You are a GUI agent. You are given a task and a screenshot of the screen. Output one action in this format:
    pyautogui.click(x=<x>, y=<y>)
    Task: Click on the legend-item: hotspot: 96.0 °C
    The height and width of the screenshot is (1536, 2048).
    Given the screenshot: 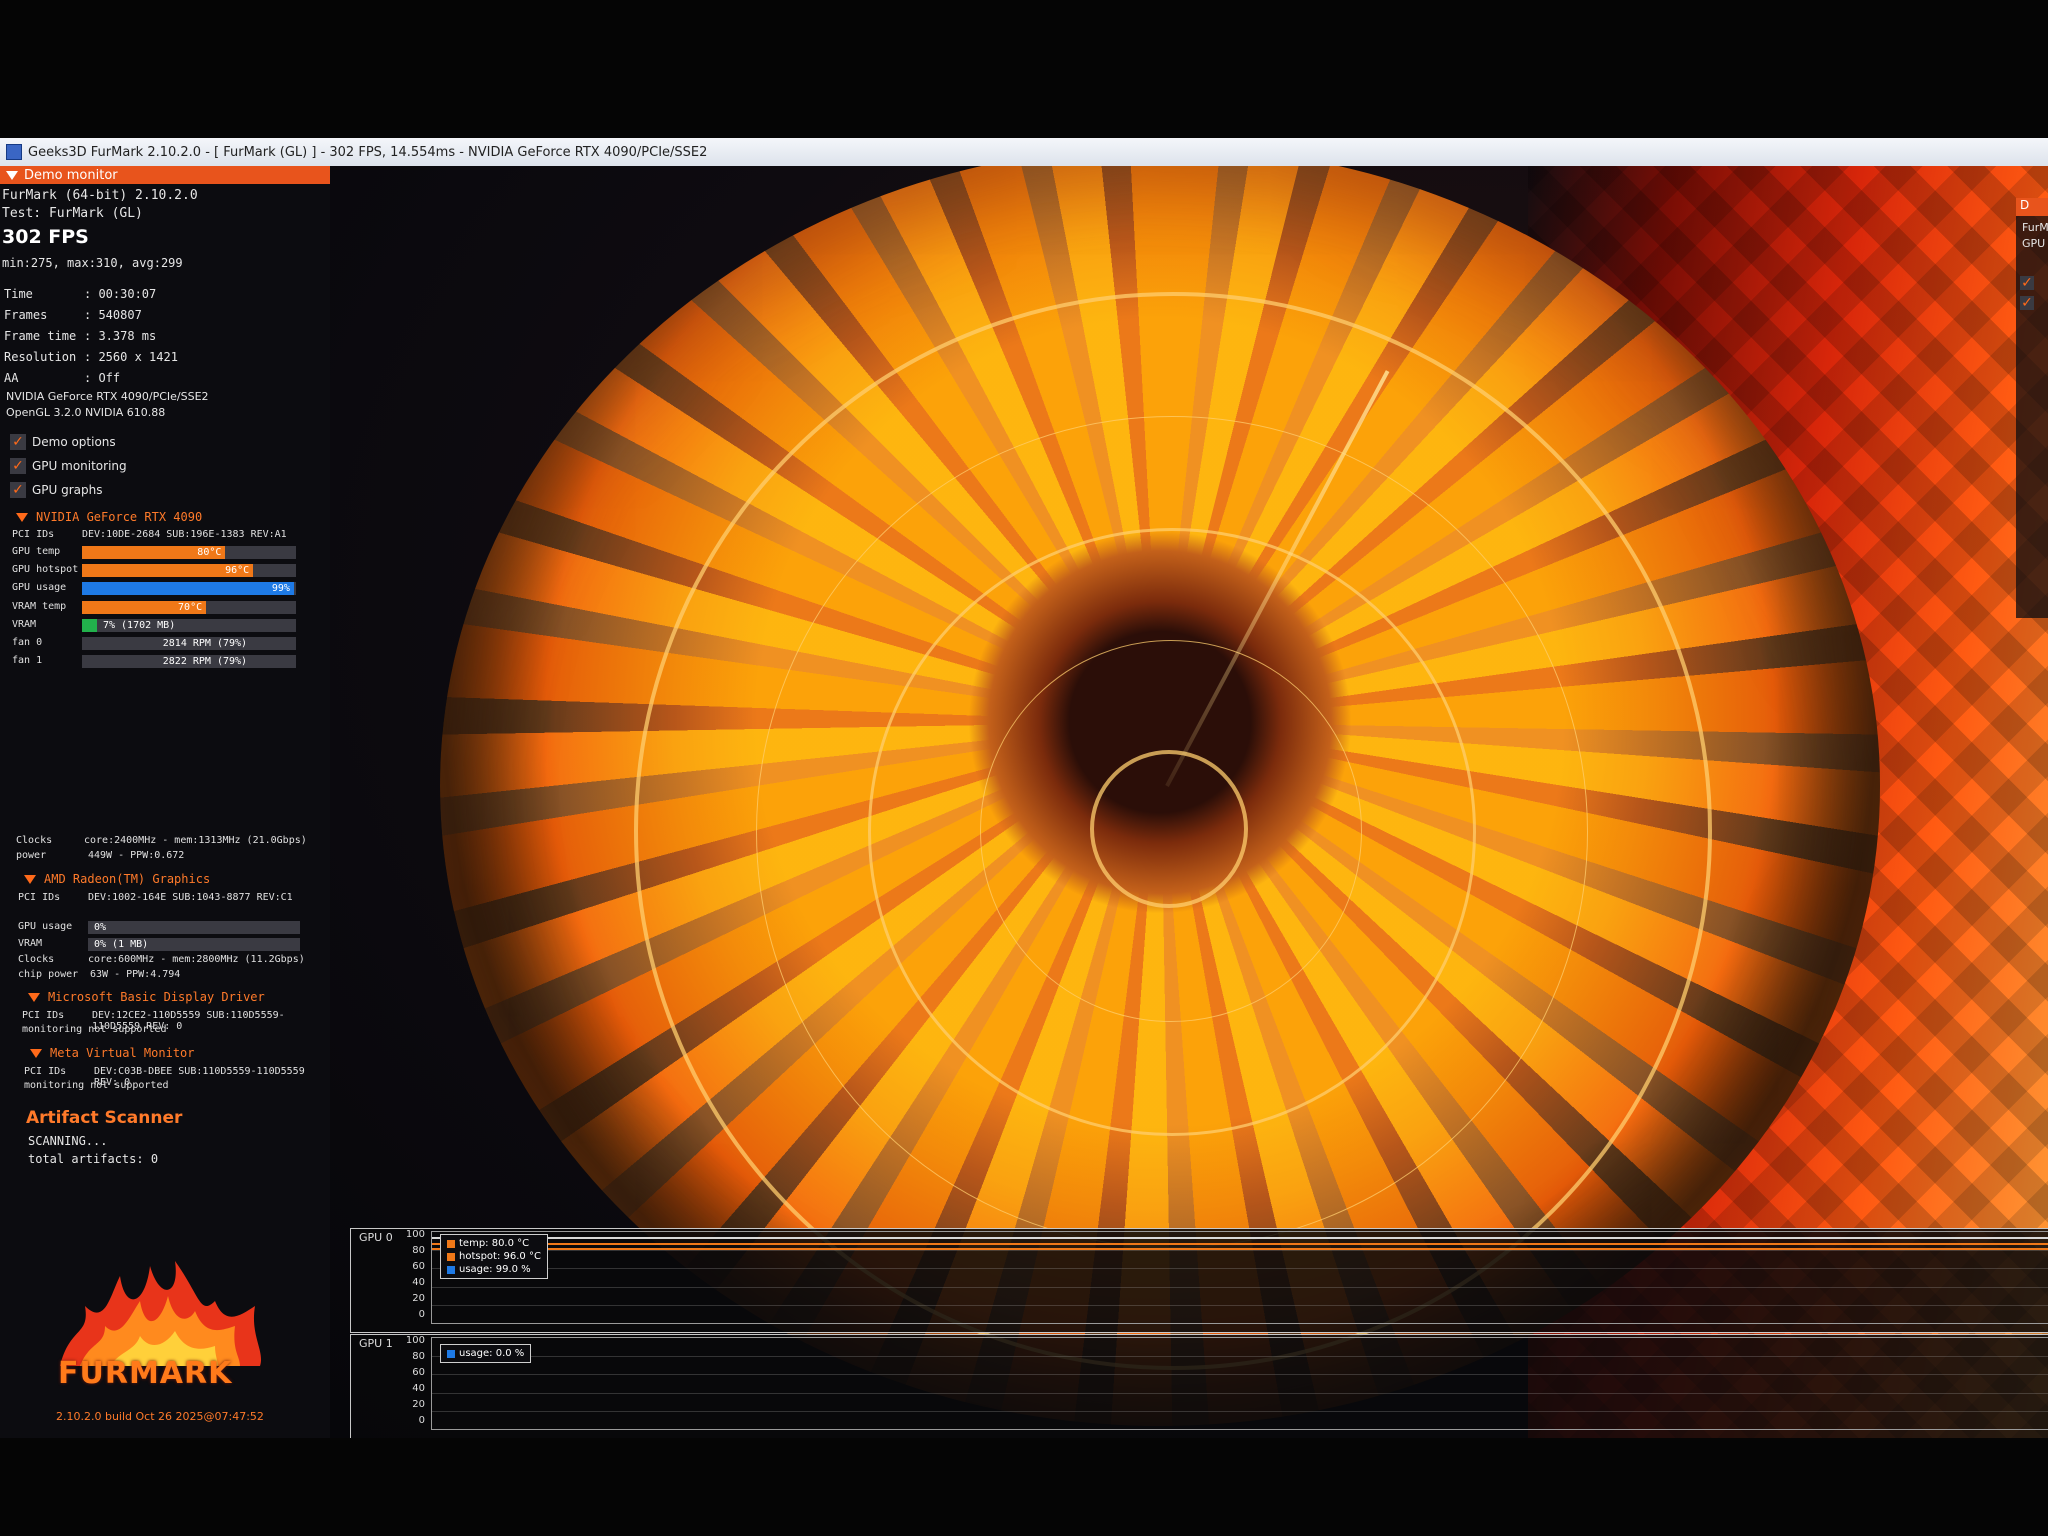 What is the action you would take?
    pyautogui.click(x=494, y=1256)
    